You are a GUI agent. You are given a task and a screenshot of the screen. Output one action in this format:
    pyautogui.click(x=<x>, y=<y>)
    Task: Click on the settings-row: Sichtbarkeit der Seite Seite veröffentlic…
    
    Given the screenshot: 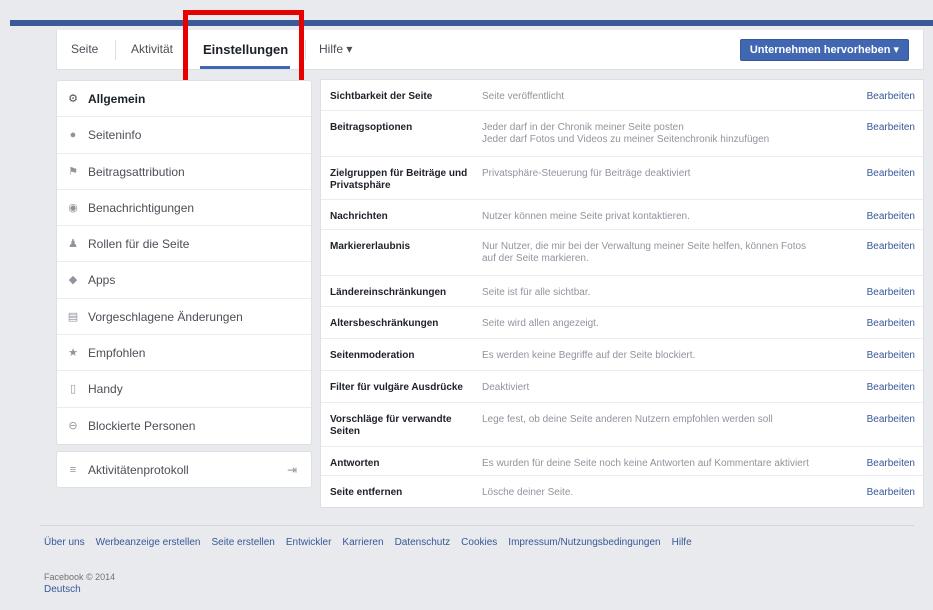 What is the action you would take?
    pyautogui.click(x=622, y=95)
    